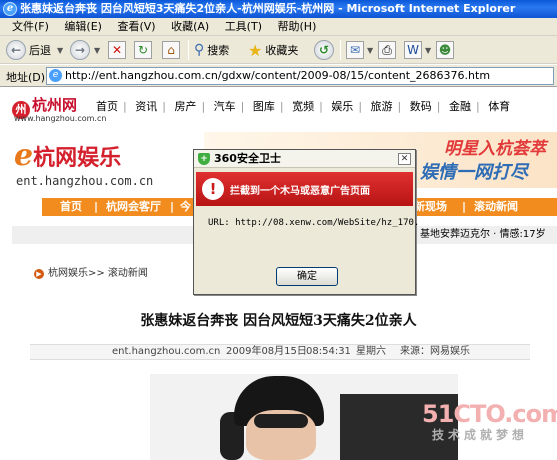 The width and height of the screenshot is (557, 460). What do you see at coordinates (60, 118) in the screenshot?
I see `logo-url: www.hangzhou.com.cn` at bounding box center [60, 118].